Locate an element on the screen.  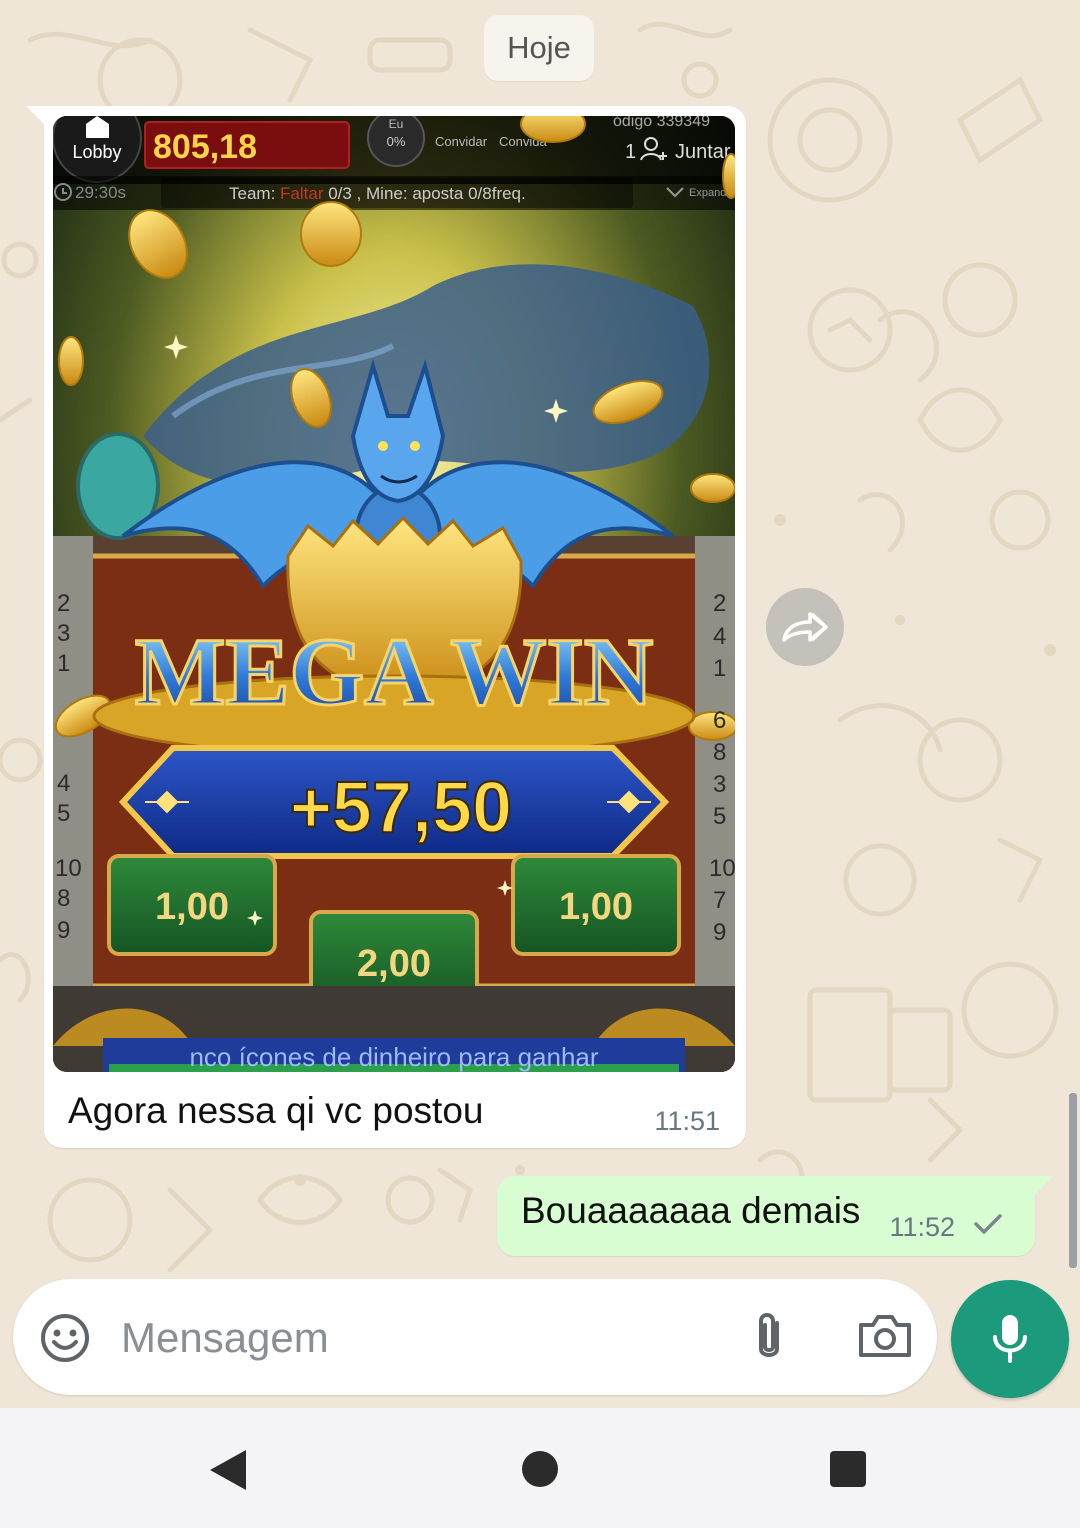
tile-value-center: 2,00 is located at coordinates (394, 964).